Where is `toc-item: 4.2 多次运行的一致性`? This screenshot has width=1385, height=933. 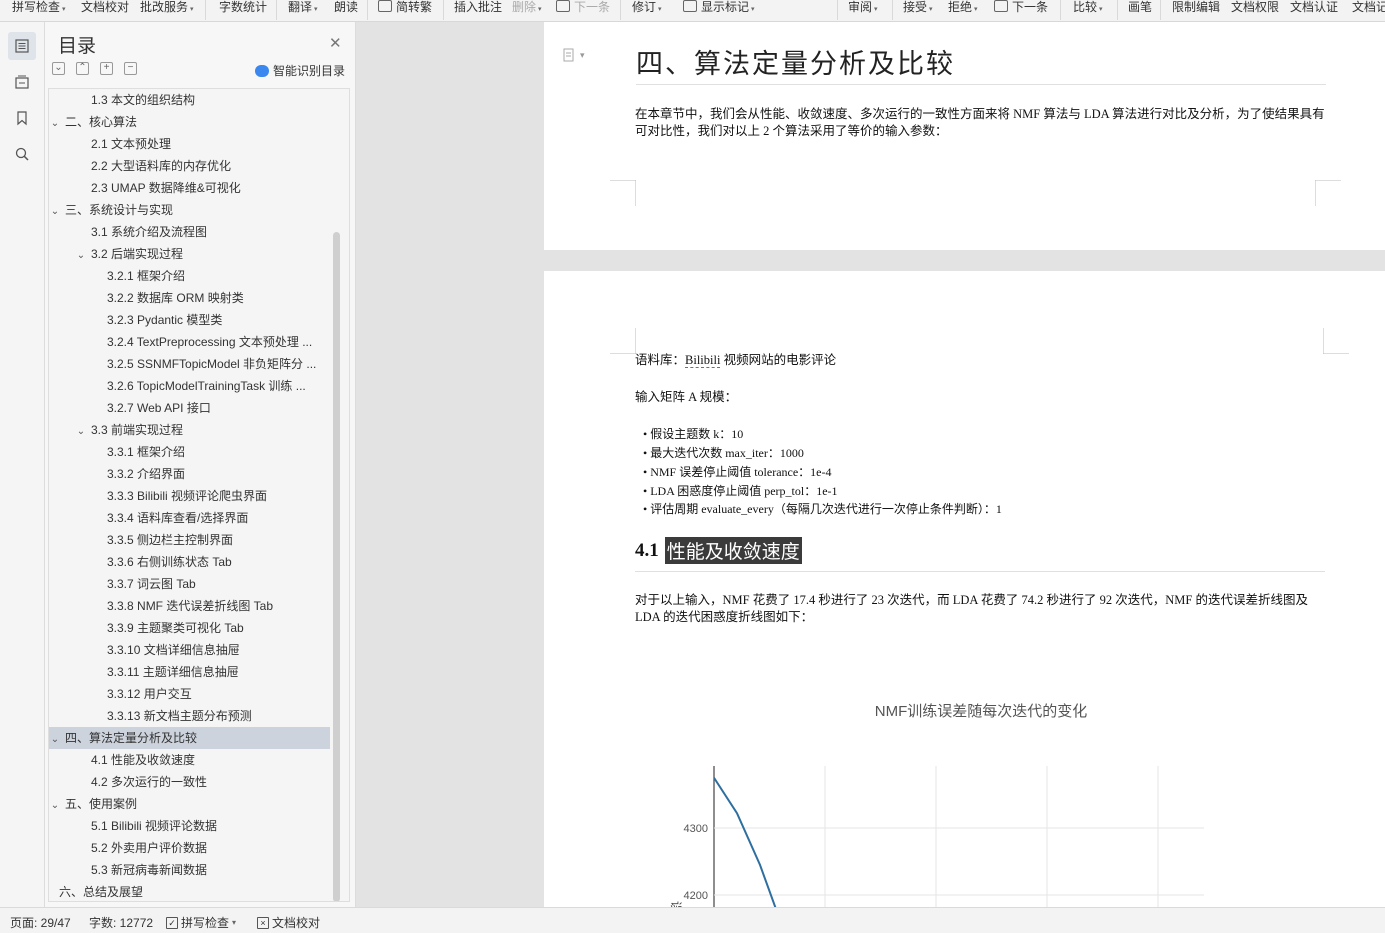 toc-item: 4.2 多次运行的一致性 is located at coordinates (189, 782).